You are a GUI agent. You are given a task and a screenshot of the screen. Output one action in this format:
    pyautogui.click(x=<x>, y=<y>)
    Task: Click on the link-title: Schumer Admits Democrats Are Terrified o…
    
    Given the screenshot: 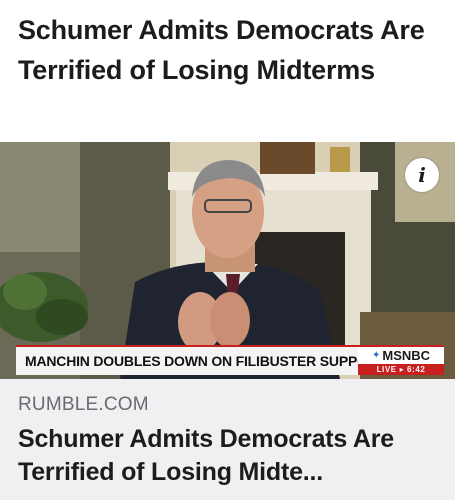 What is the action you would take?
    pyautogui.click(x=227, y=456)
    